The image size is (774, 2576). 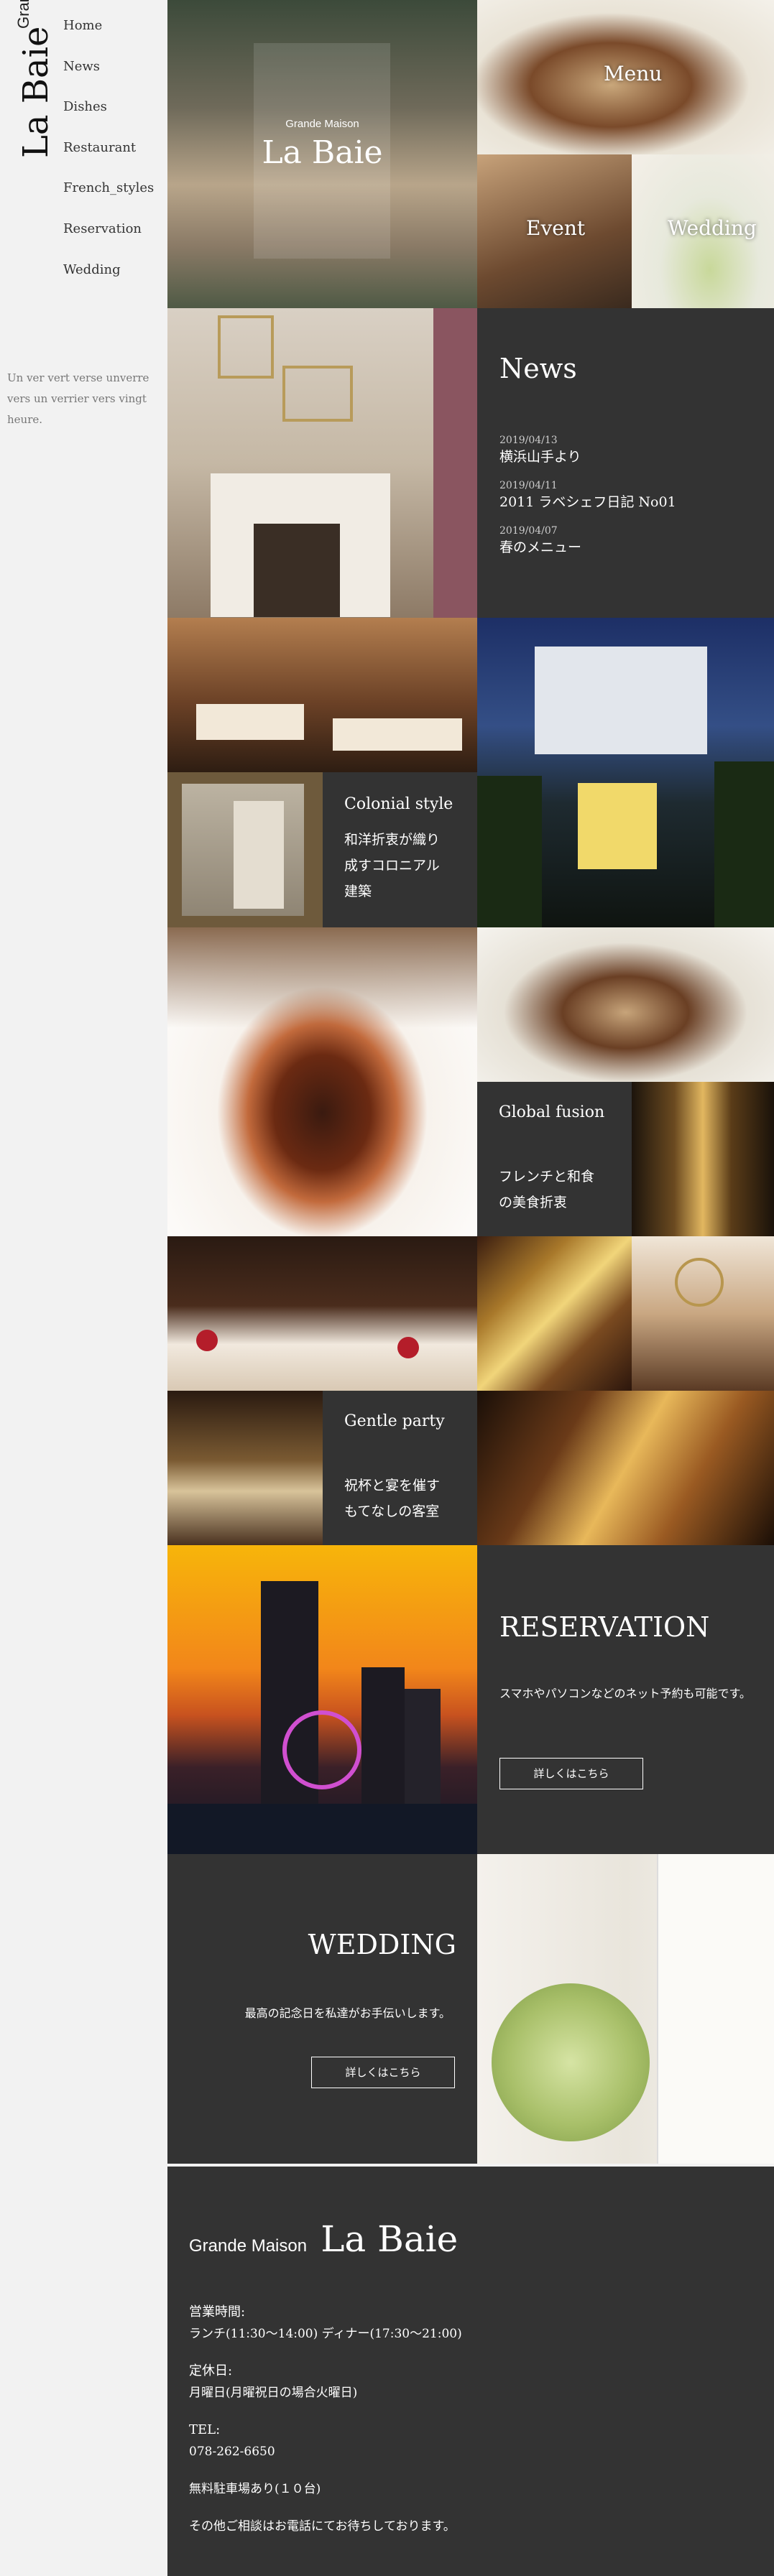 I want to click on reservation-details-button: 詳しくはこちら, so click(x=571, y=1773).